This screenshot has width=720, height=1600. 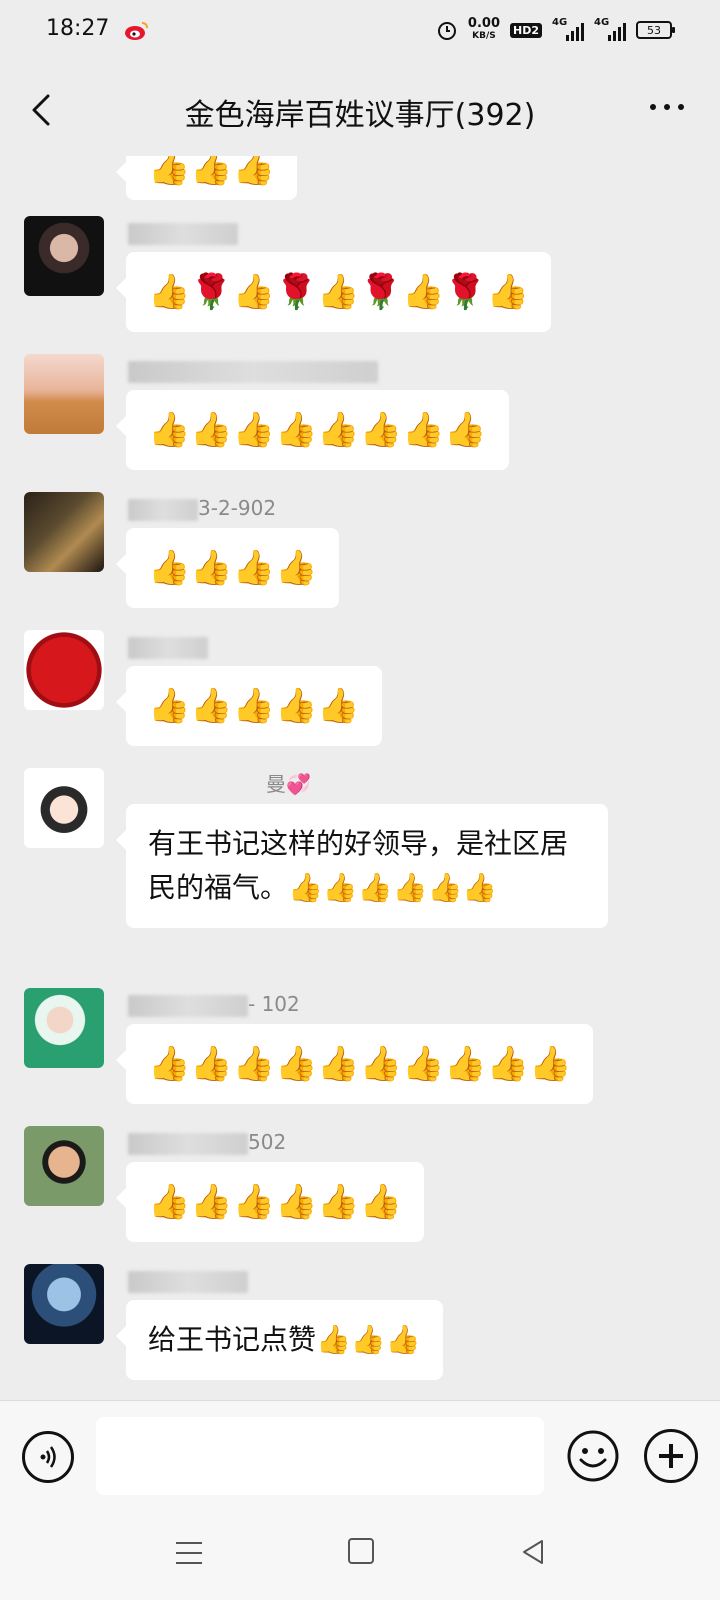 What do you see at coordinates (362, 866) in the screenshot?
I see `message-bubble: 有王书记这样的好领导，是社区居民的福气。👍👍👍👍👍👍` at bounding box center [362, 866].